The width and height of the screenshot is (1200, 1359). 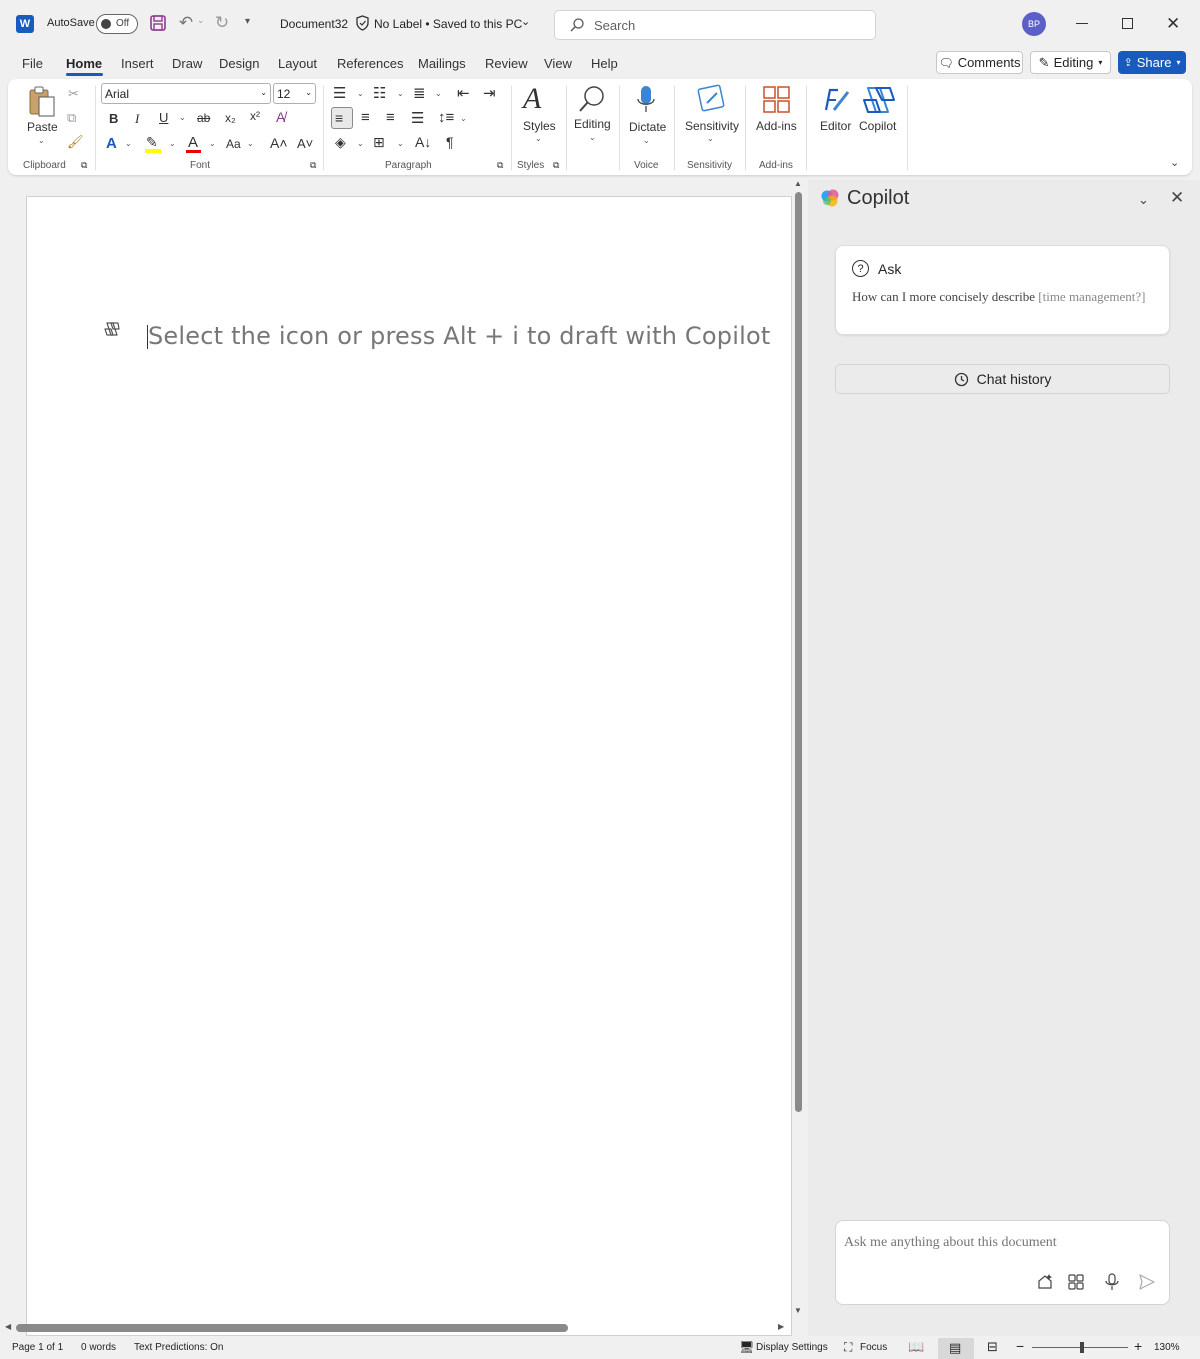 What do you see at coordinates (8, 1326) in the screenshot?
I see `scroll-left-icon: ◀` at bounding box center [8, 1326].